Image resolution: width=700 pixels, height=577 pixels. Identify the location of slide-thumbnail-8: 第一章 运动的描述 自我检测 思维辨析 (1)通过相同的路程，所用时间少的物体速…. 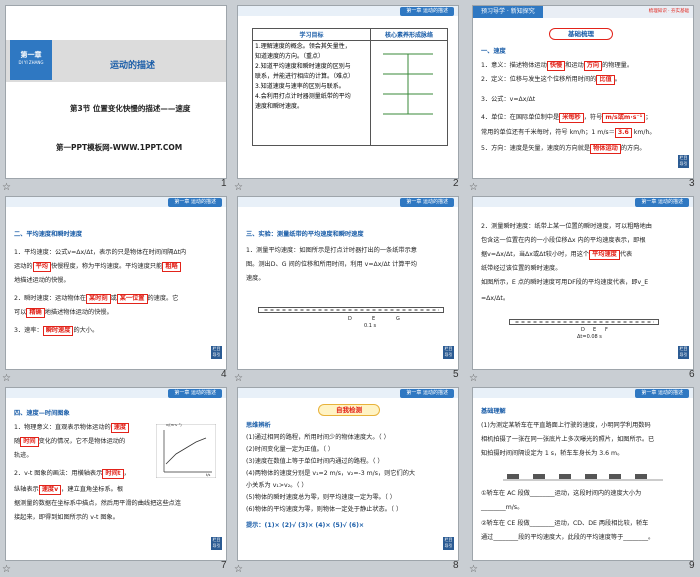
(348, 474).